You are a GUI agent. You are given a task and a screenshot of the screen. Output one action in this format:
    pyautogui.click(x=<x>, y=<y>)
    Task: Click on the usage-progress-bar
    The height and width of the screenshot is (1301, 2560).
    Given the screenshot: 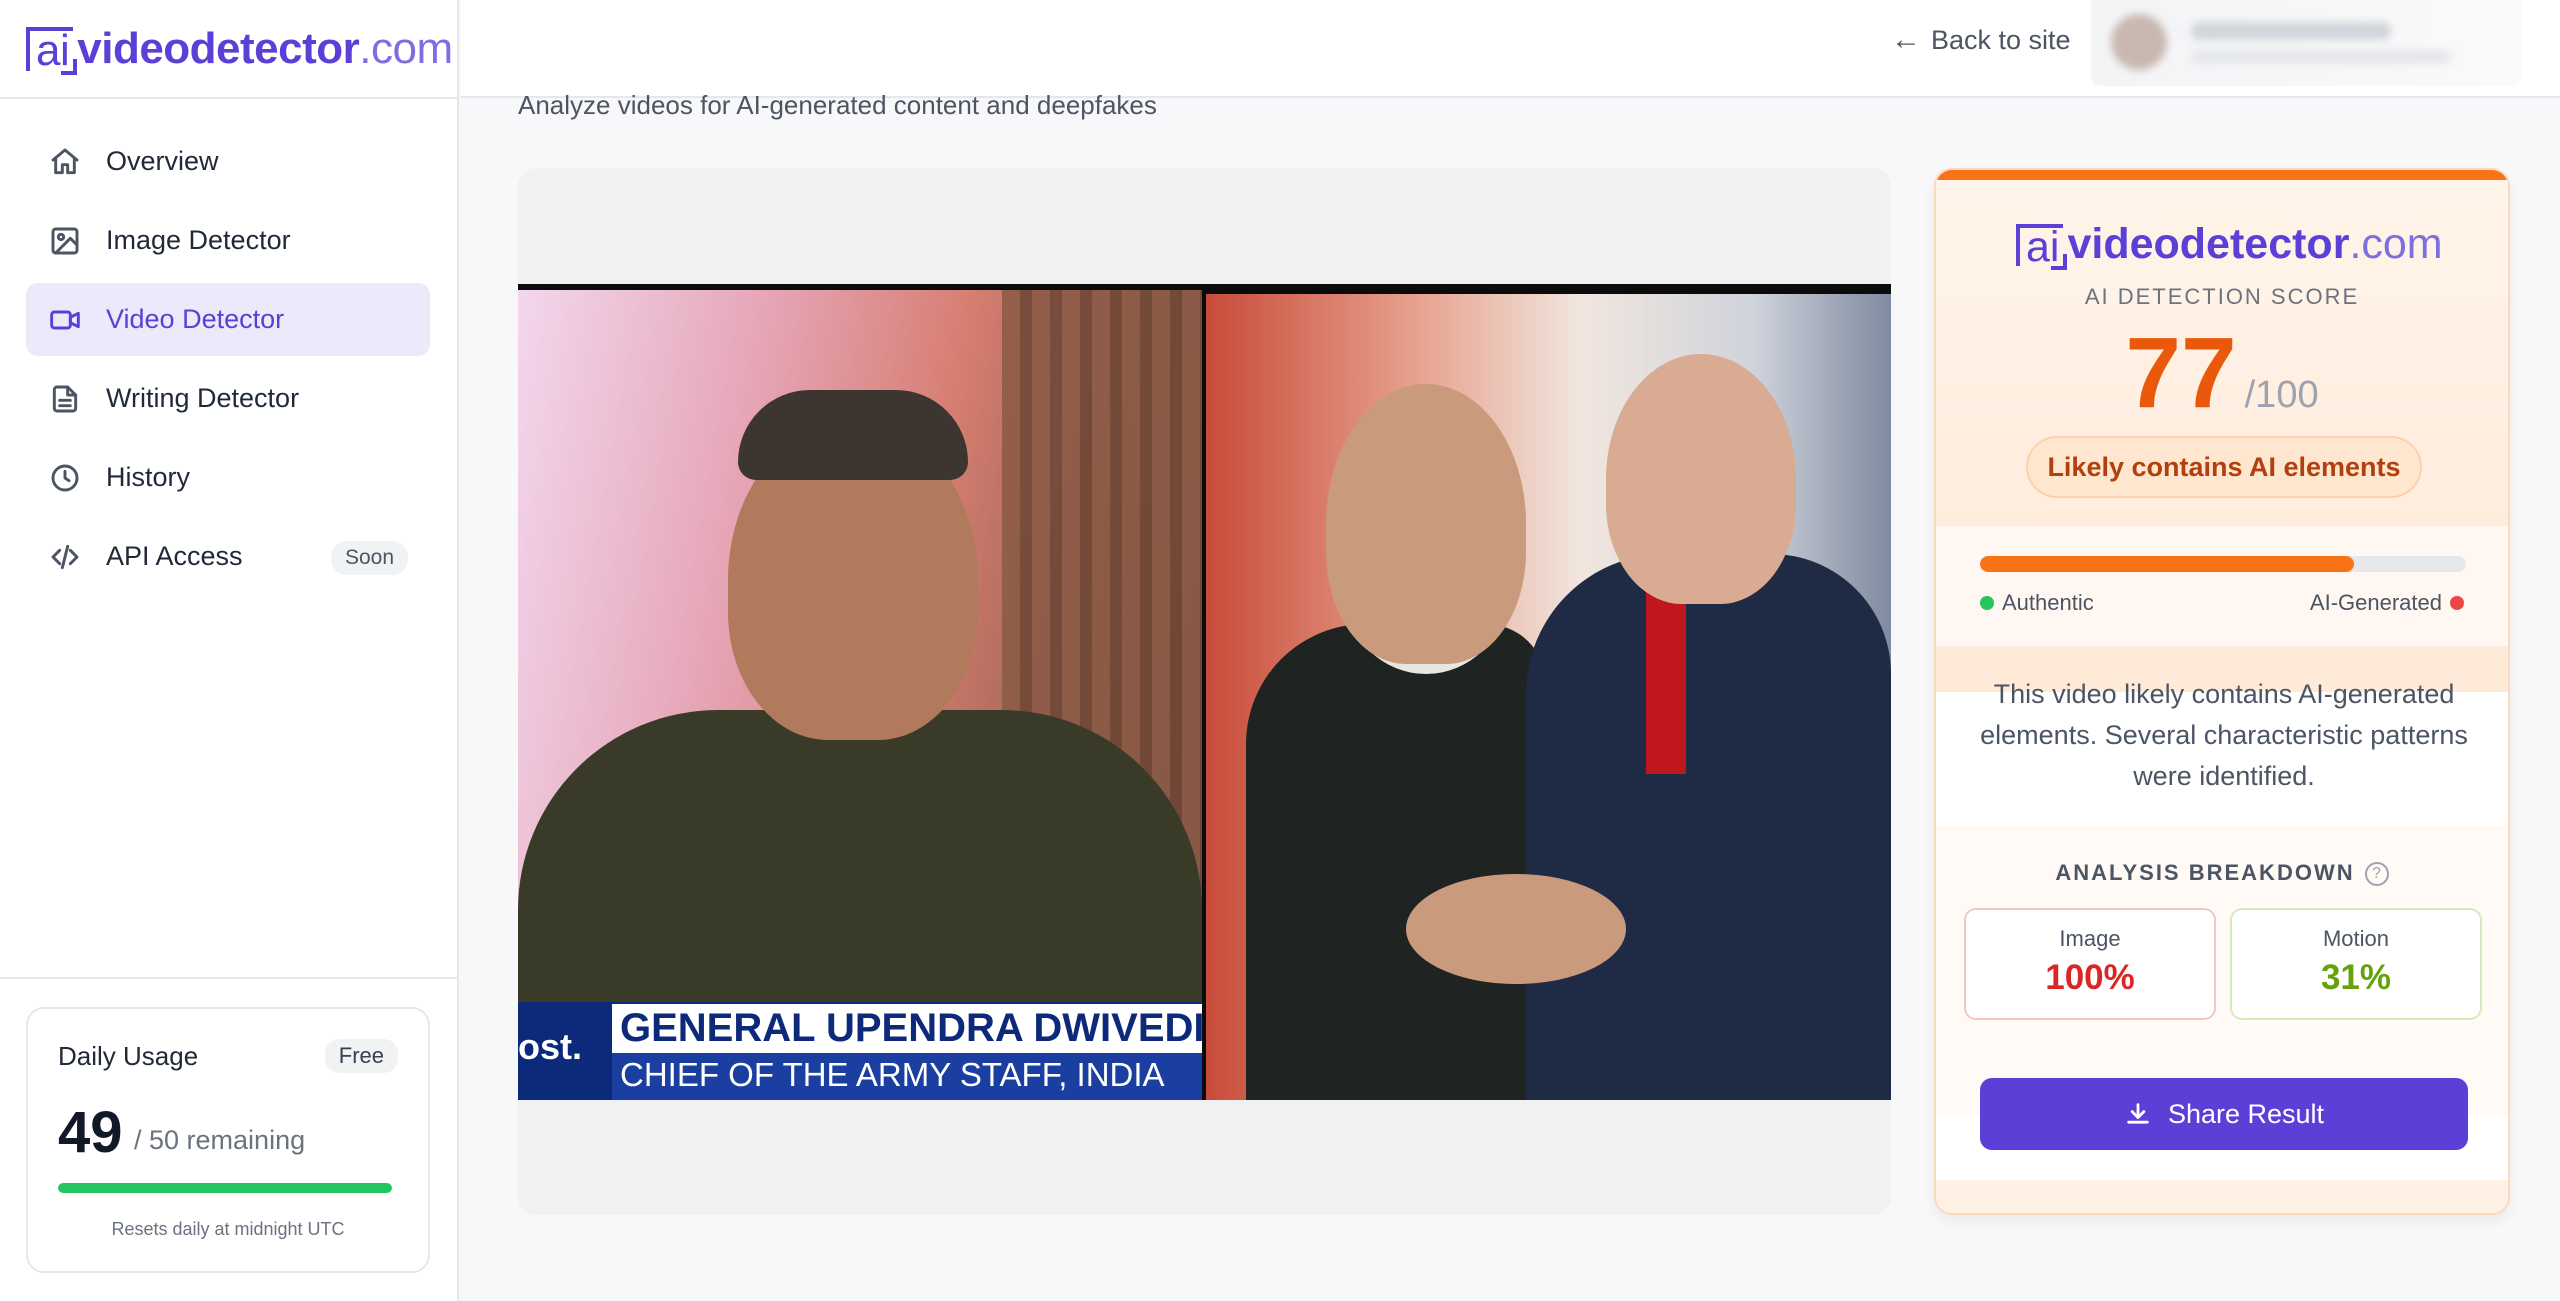 What is the action you would take?
    pyautogui.click(x=225, y=1188)
    